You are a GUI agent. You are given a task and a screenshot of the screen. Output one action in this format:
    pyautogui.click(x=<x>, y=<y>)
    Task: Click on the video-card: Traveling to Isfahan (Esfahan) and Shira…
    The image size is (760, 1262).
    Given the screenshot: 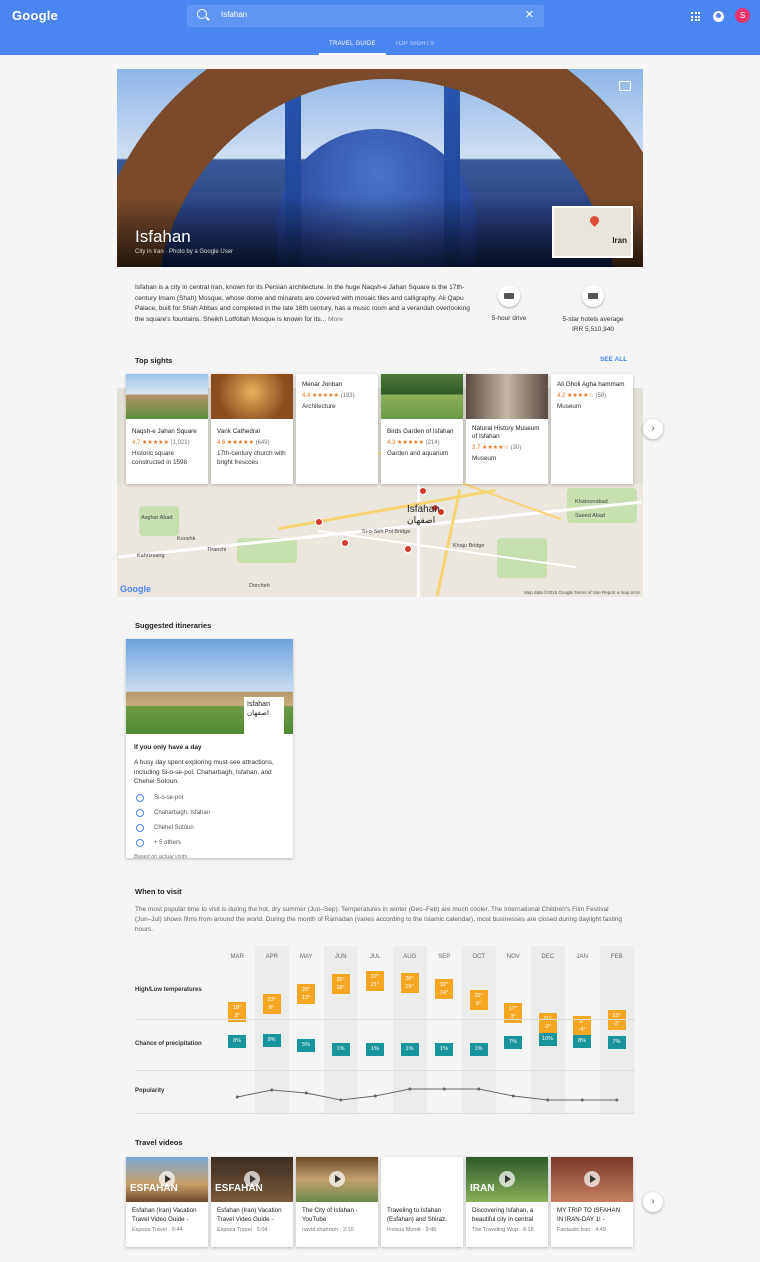 What is the action you would take?
    pyautogui.click(x=422, y=1202)
    